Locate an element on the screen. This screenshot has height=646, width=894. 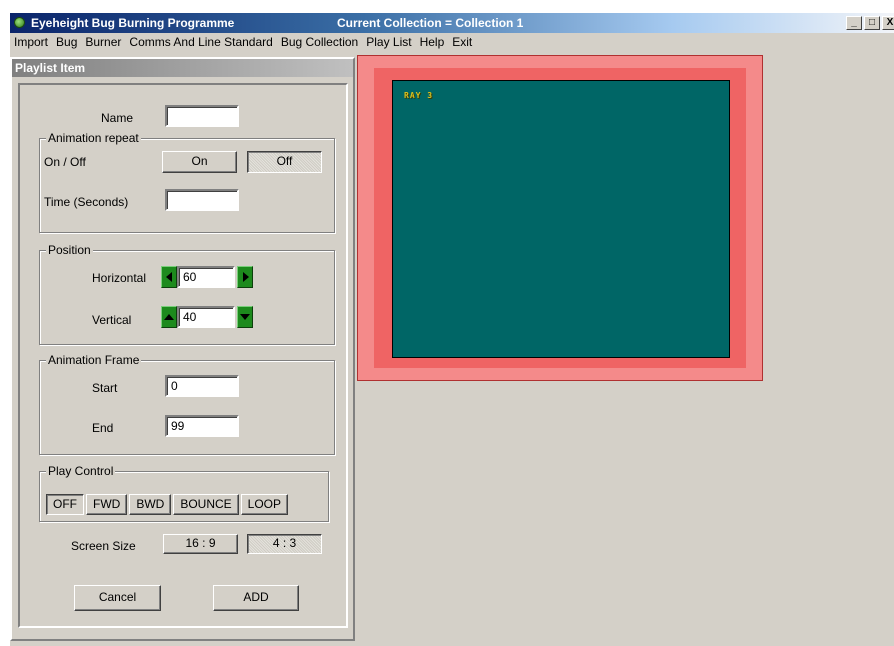
bug-app-icon is located at coordinates (19, 22).